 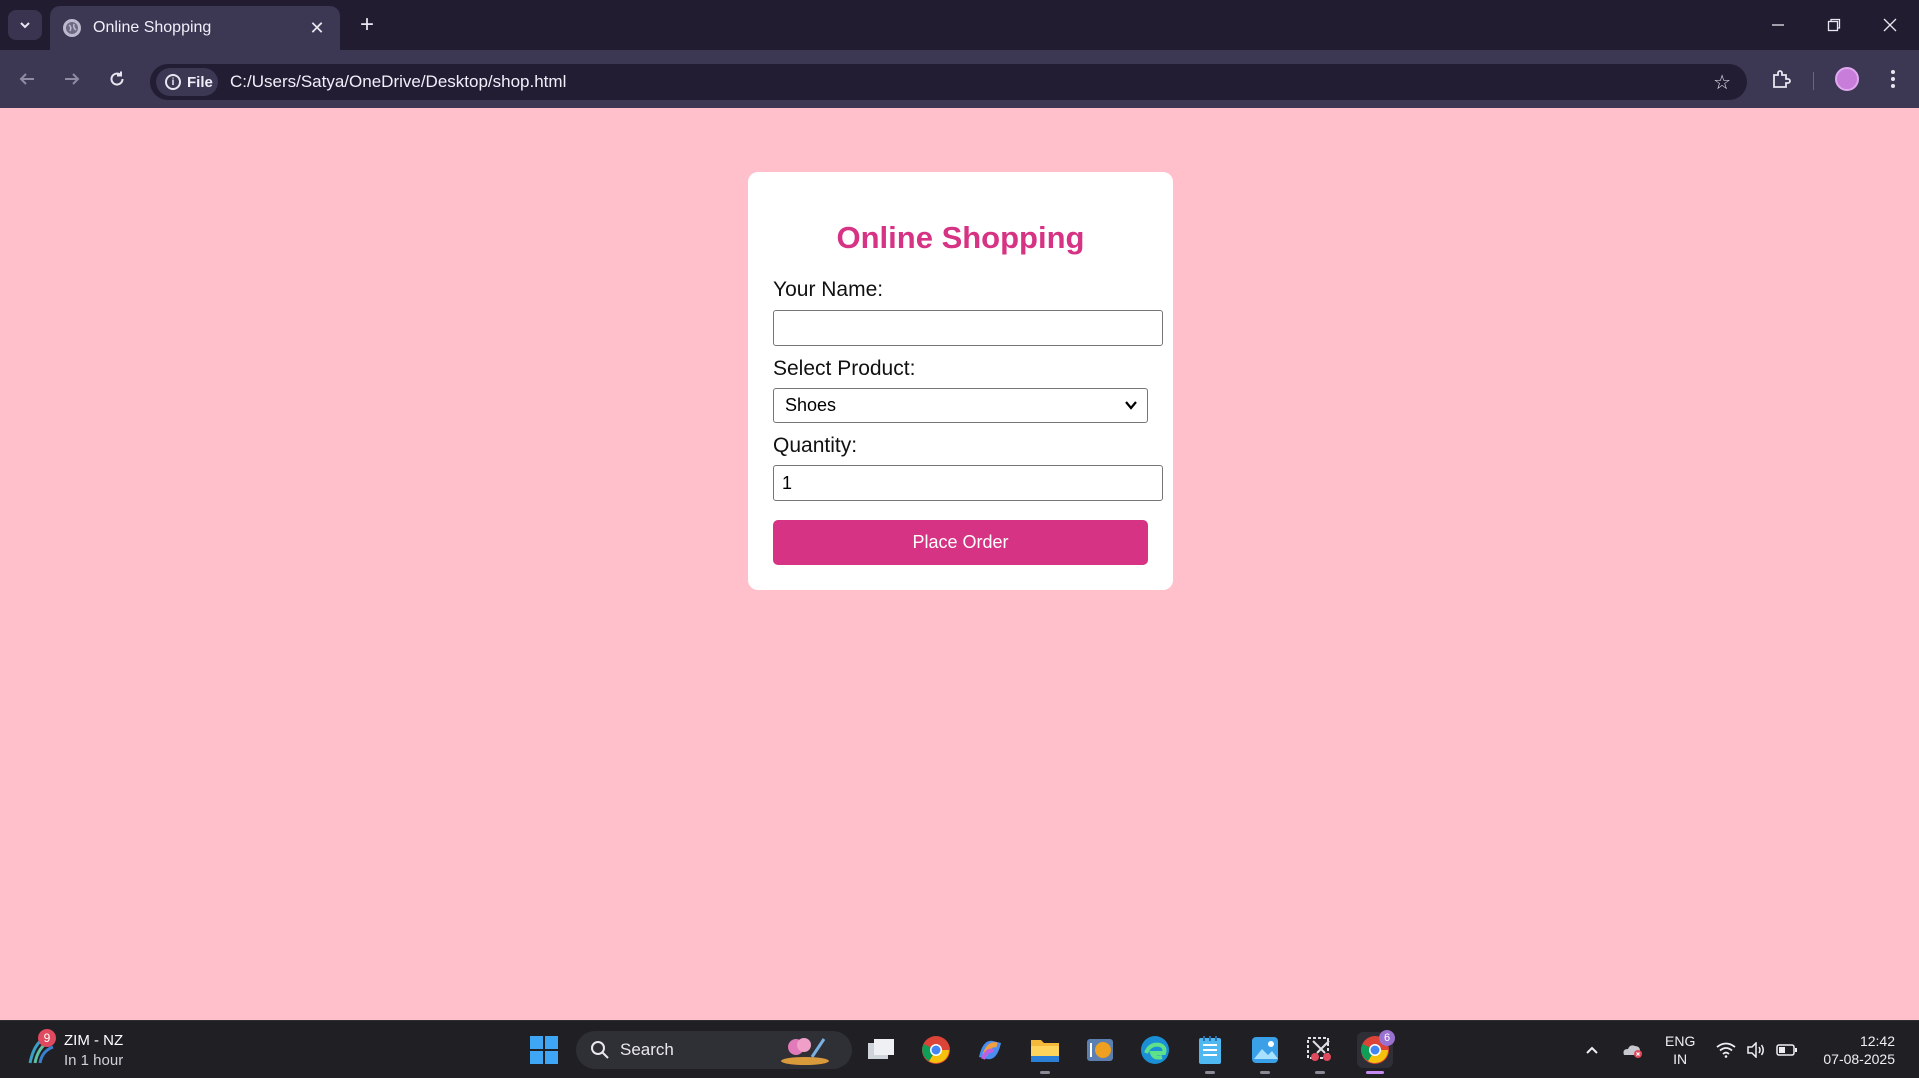 I want to click on close-tab-icon: ✕, so click(x=317, y=28).